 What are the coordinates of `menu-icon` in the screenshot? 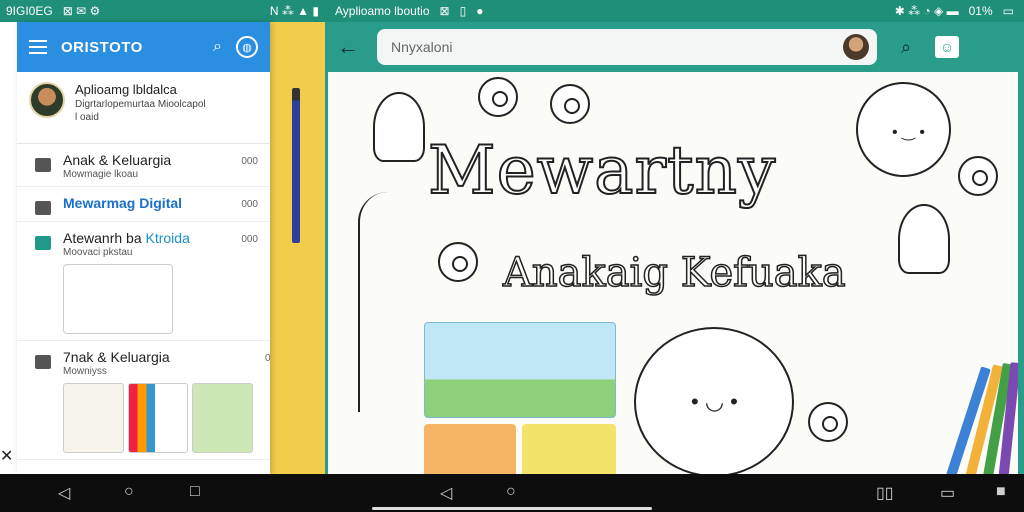 It's located at (38, 47).